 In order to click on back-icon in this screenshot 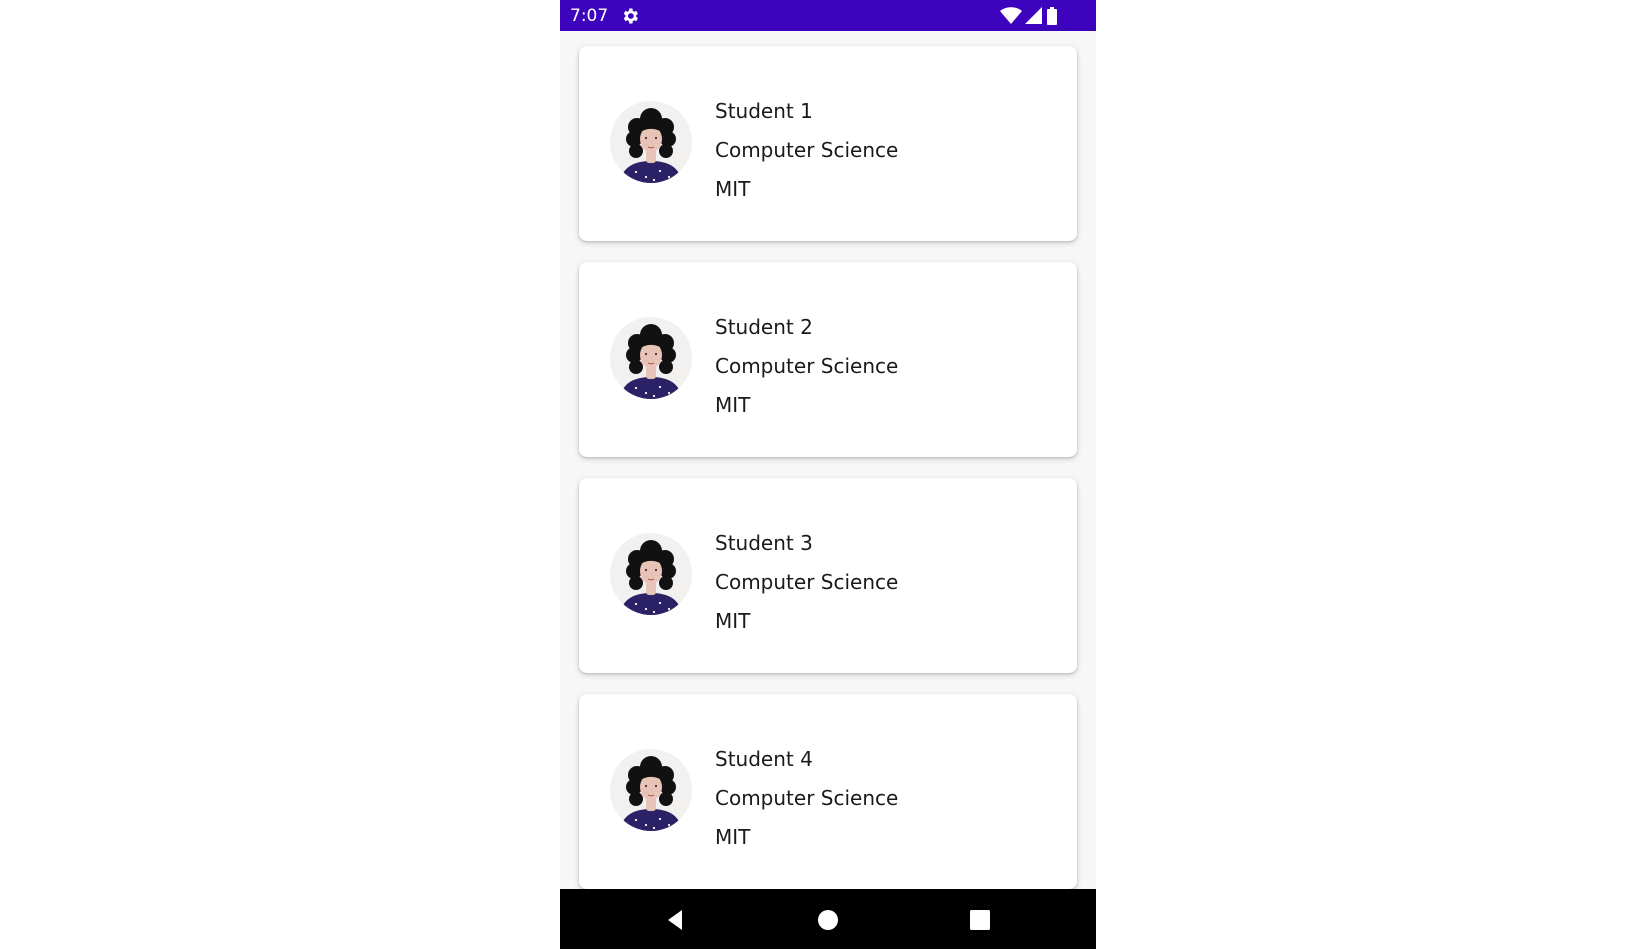, I will do `click(677, 920)`.